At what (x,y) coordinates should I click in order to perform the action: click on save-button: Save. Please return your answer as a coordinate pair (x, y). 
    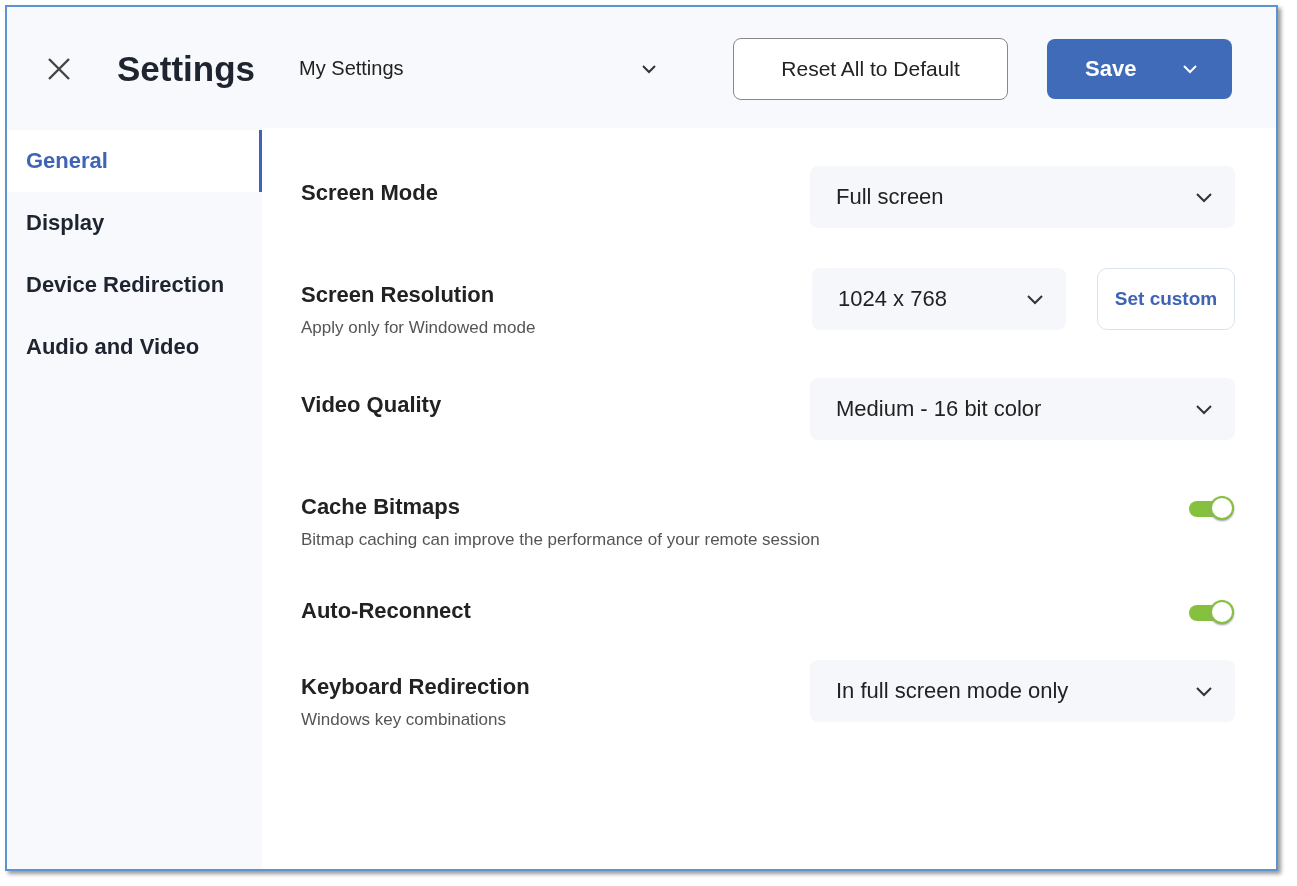
    Looking at the image, I should click on (1140, 68).